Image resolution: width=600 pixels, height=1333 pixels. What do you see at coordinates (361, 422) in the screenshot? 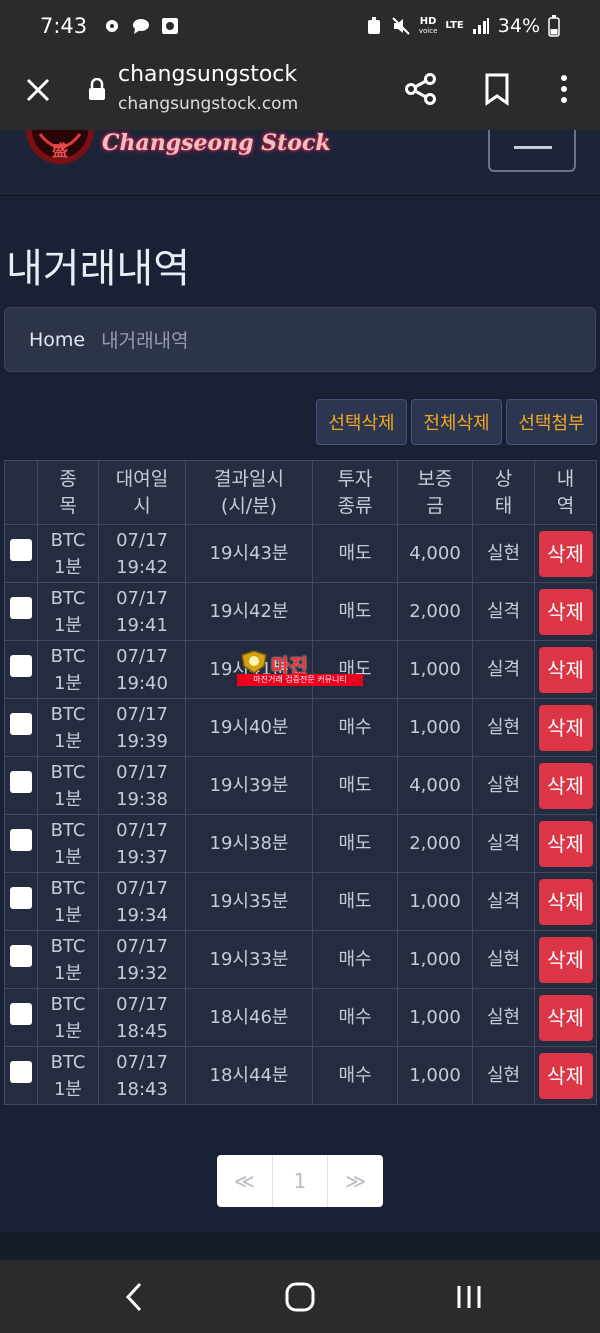
I see `select-delete-button: 선택삭제` at bounding box center [361, 422].